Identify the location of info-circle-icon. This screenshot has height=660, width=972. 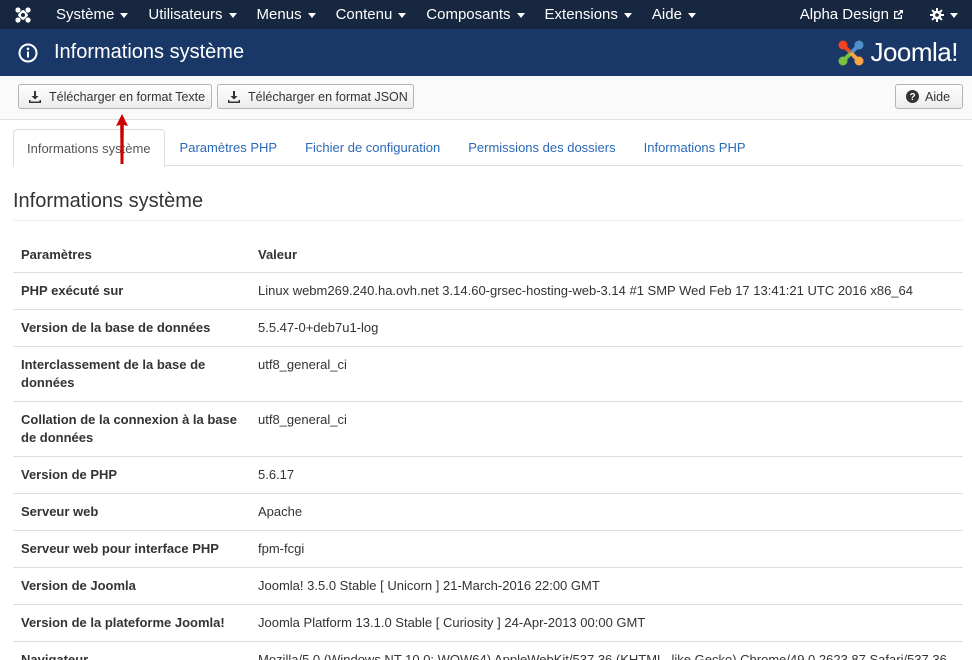
(28, 53).